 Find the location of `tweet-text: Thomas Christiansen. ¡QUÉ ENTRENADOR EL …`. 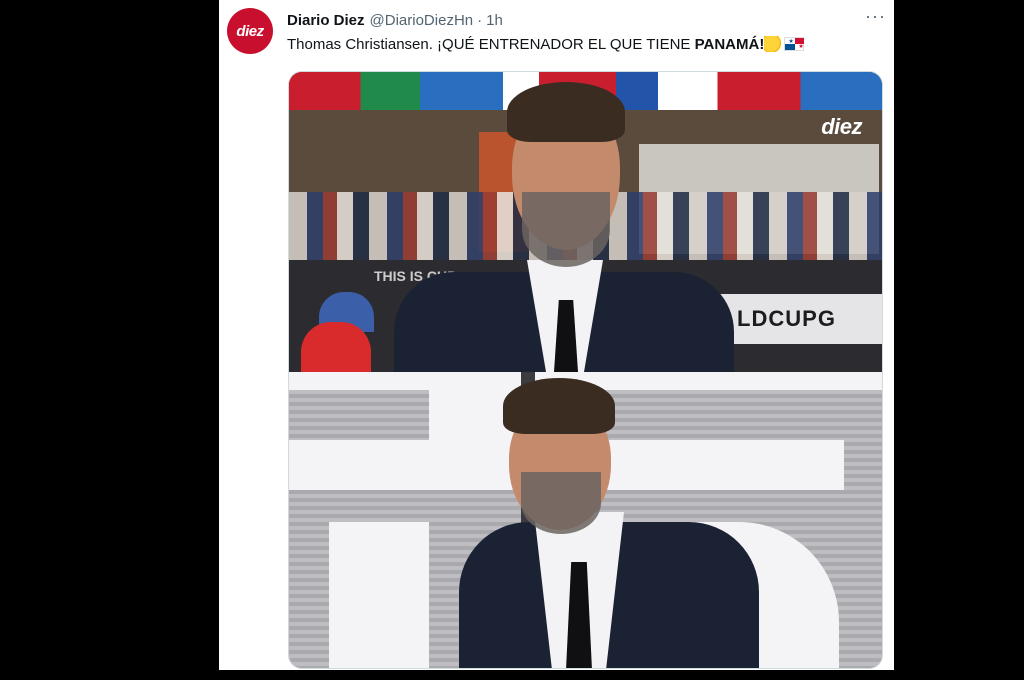

tweet-text: Thomas Christiansen. ¡QUÉ ENTRENADOR EL … is located at coordinates (585, 45).